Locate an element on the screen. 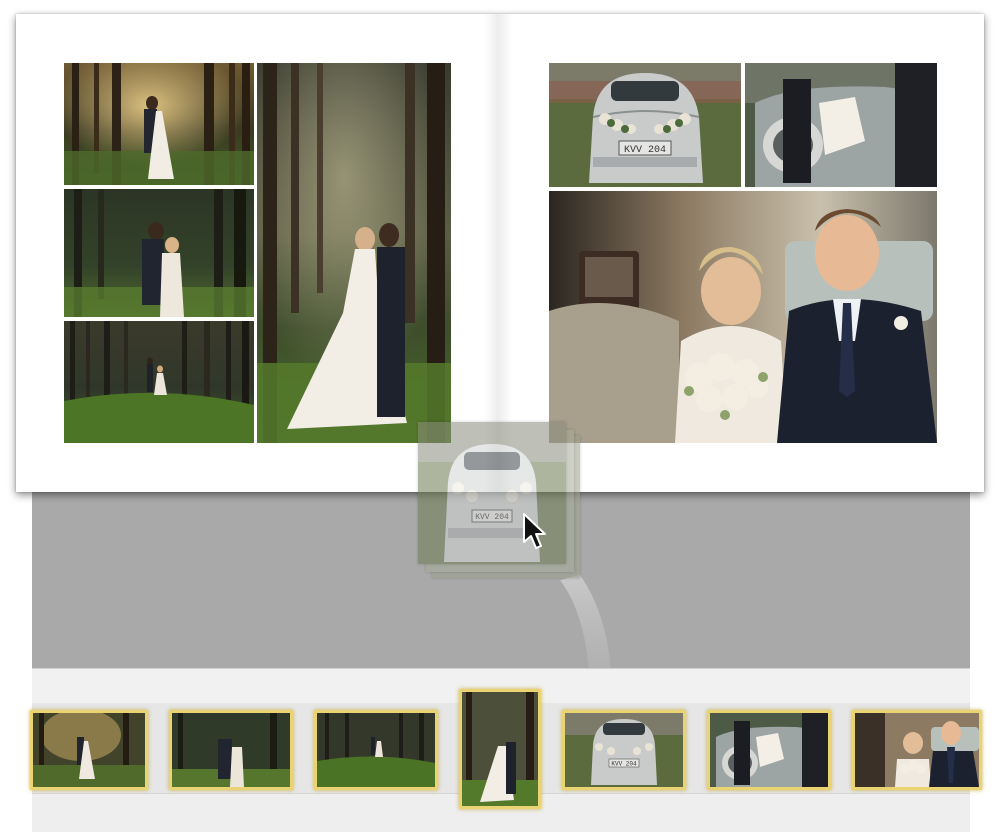 The image size is (1000, 837). thumbnail-vintage-car-rear: KVV 204 is located at coordinates (624, 750).